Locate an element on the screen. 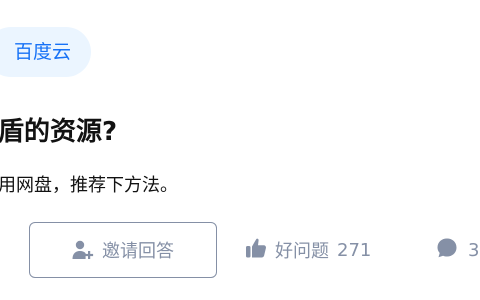  topic-tag: 百度云 is located at coordinates (46, 52).